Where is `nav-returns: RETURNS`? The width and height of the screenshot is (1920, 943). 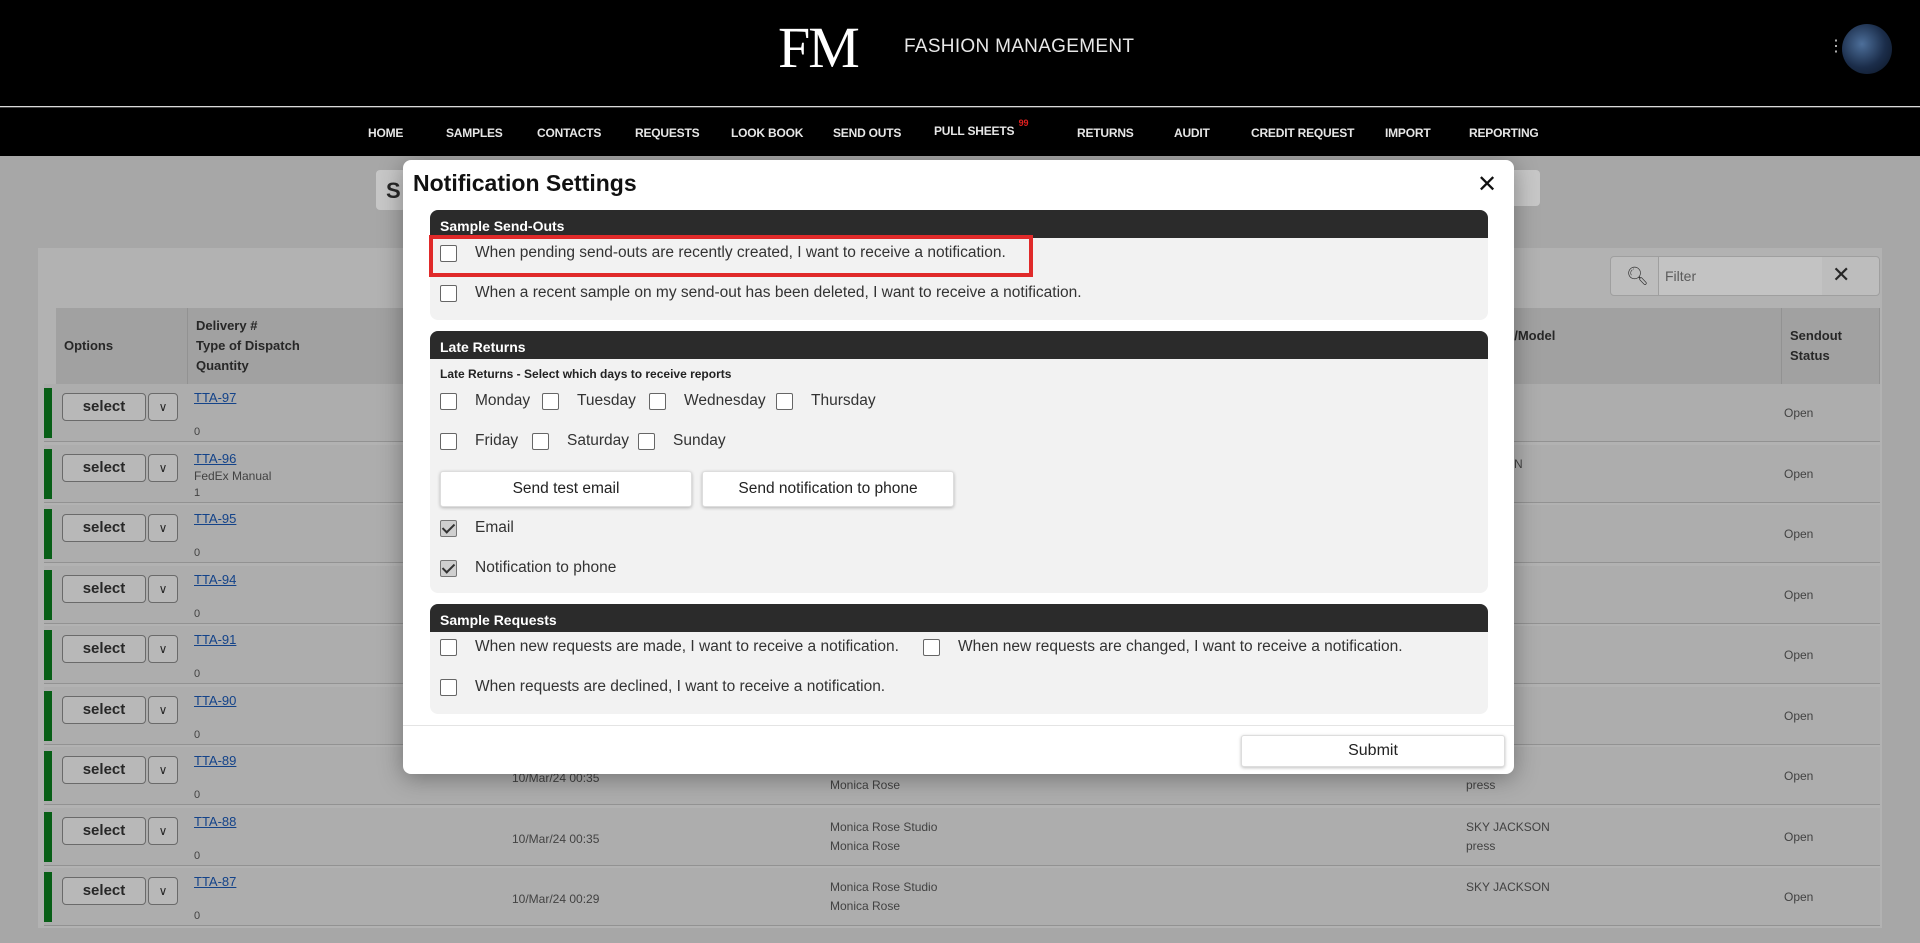 nav-returns: RETURNS is located at coordinates (1105, 133).